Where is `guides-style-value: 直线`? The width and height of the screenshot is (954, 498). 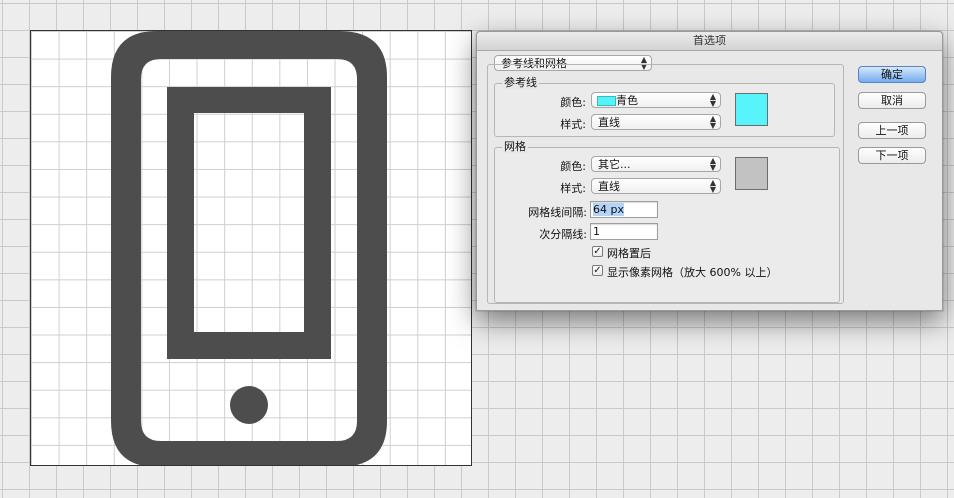 guides-style-value: 直线 is located at coordinates (609, 122).